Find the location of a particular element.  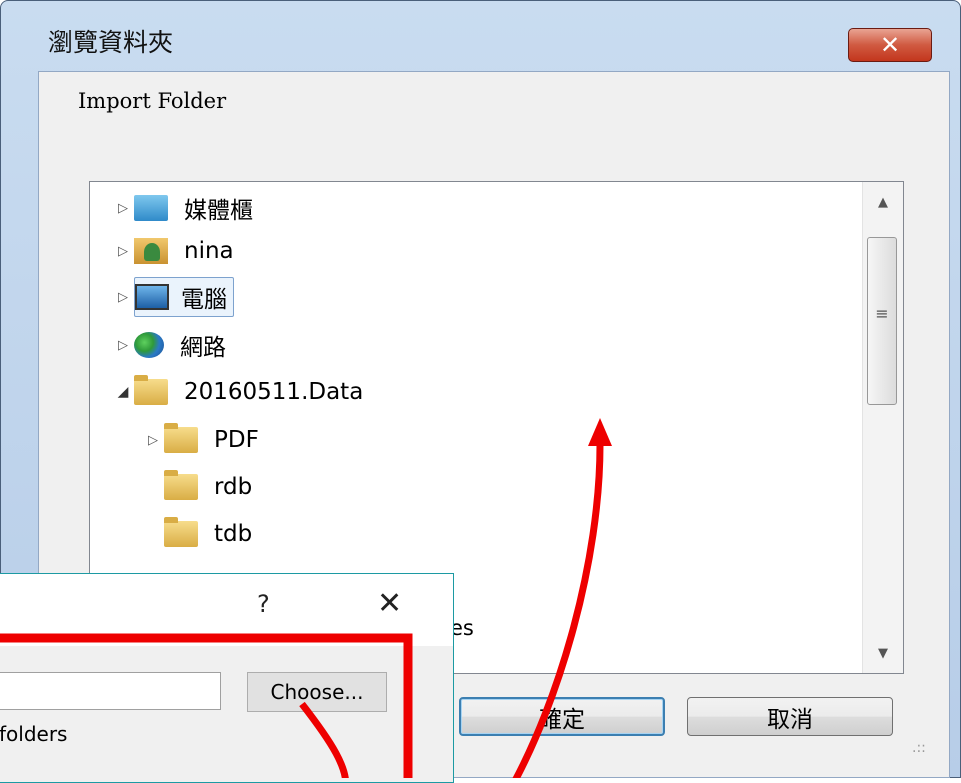

grip-icon: ≡ is located at coordinates (882, 313).